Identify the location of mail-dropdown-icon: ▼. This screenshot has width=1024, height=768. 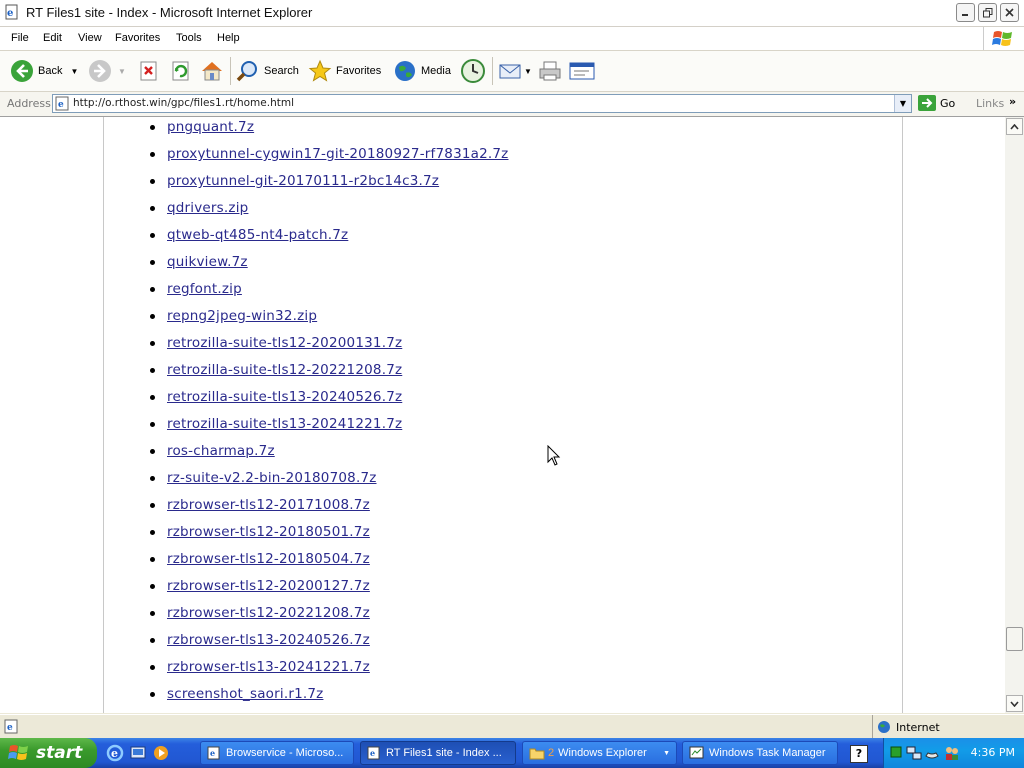
(528, 71).